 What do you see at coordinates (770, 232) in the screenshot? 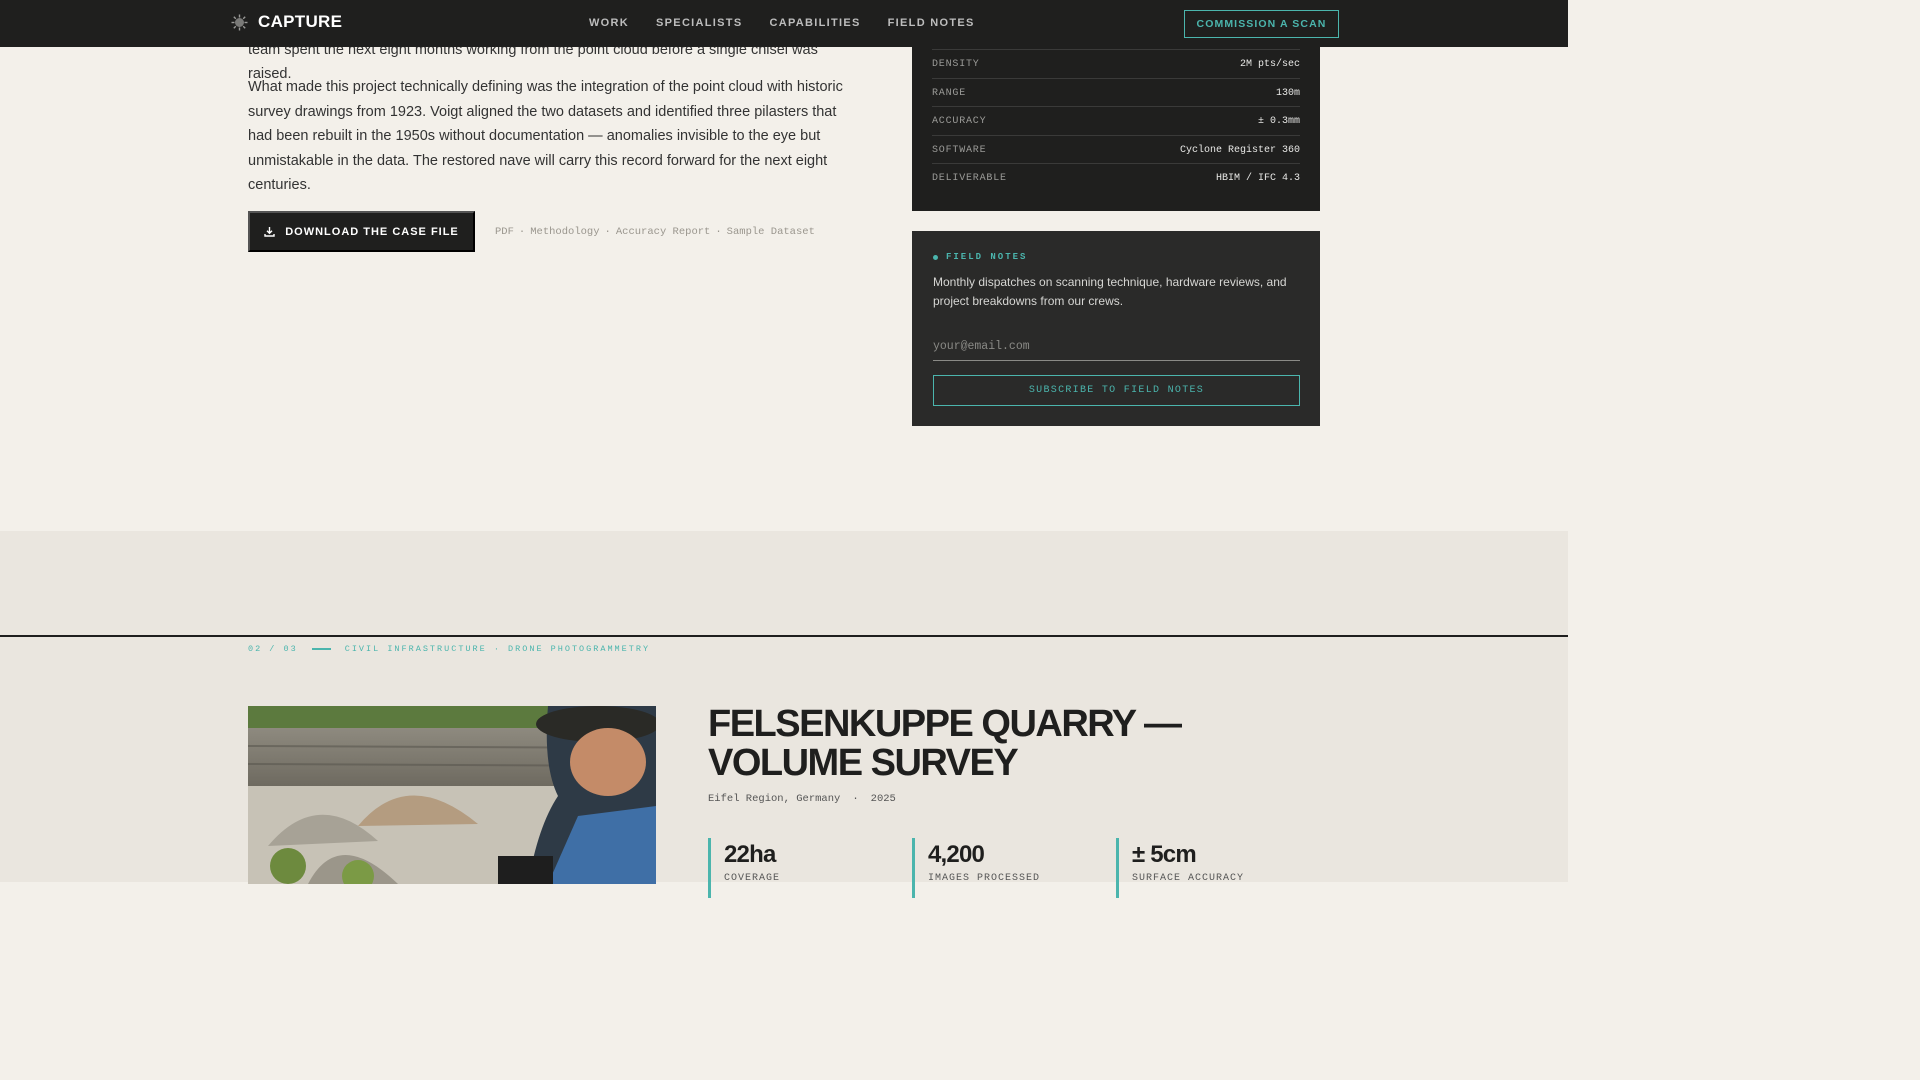
I see `file-meta-item: Sample Dataset` at bounding box center [770, 232].